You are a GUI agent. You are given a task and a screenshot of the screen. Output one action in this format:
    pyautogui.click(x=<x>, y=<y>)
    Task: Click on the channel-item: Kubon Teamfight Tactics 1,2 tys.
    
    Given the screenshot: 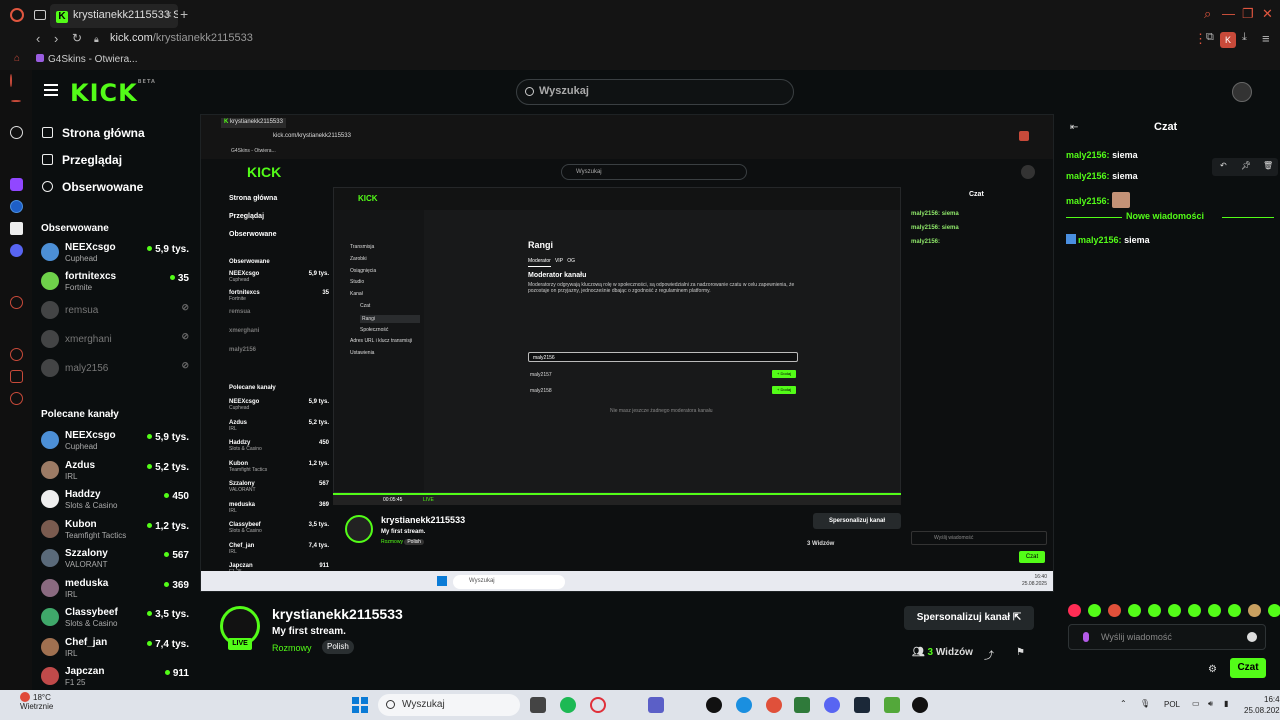 What is the action you would take?
    pyautogui.click(x=117, y=530)
    